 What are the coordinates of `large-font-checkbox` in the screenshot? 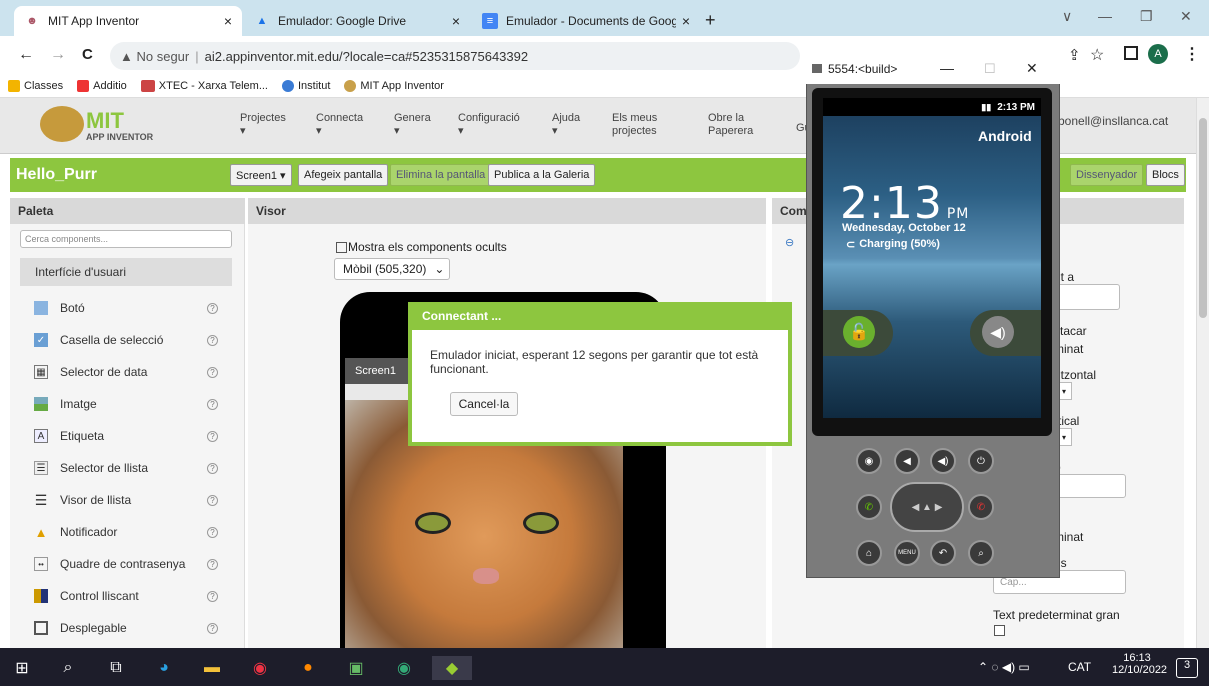 It's located at (999, 630).